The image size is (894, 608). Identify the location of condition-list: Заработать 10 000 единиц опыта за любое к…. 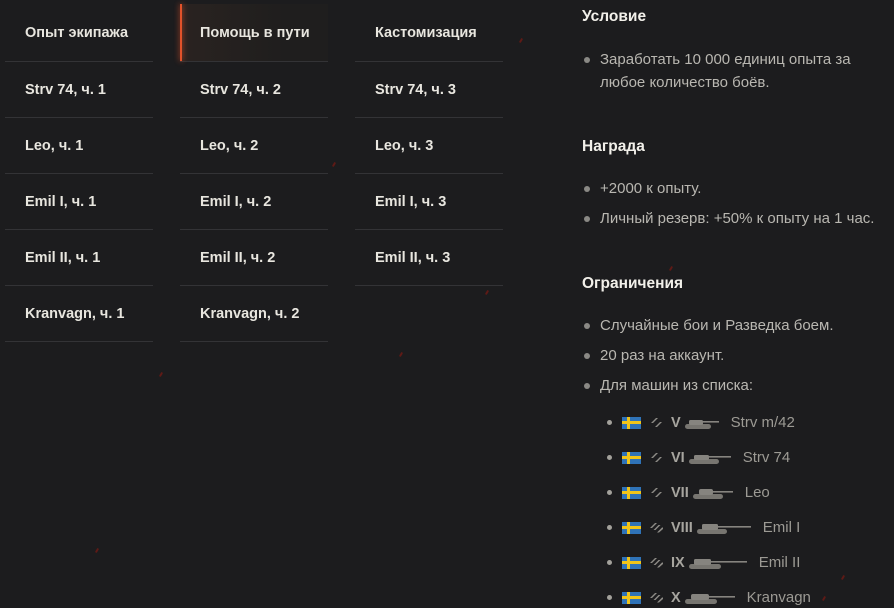
(716, 71).